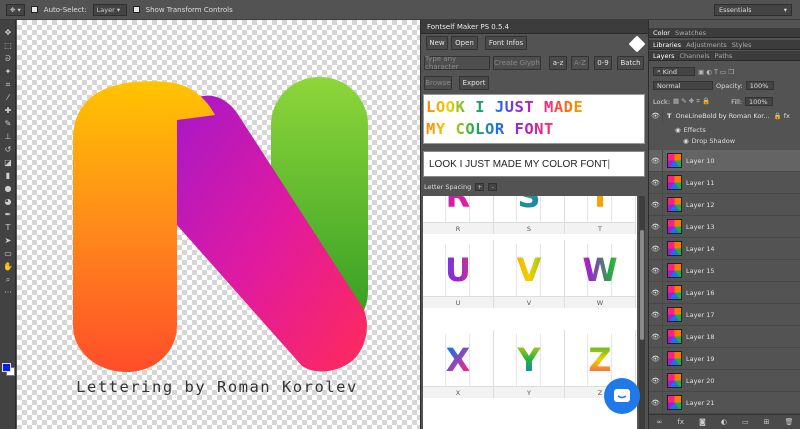 The height and width of the screenshot is (429, 800). Describe the element at coordinates (724, 270) in the screenshot. I see `layer-row: 👁 Layer 15` at that location.